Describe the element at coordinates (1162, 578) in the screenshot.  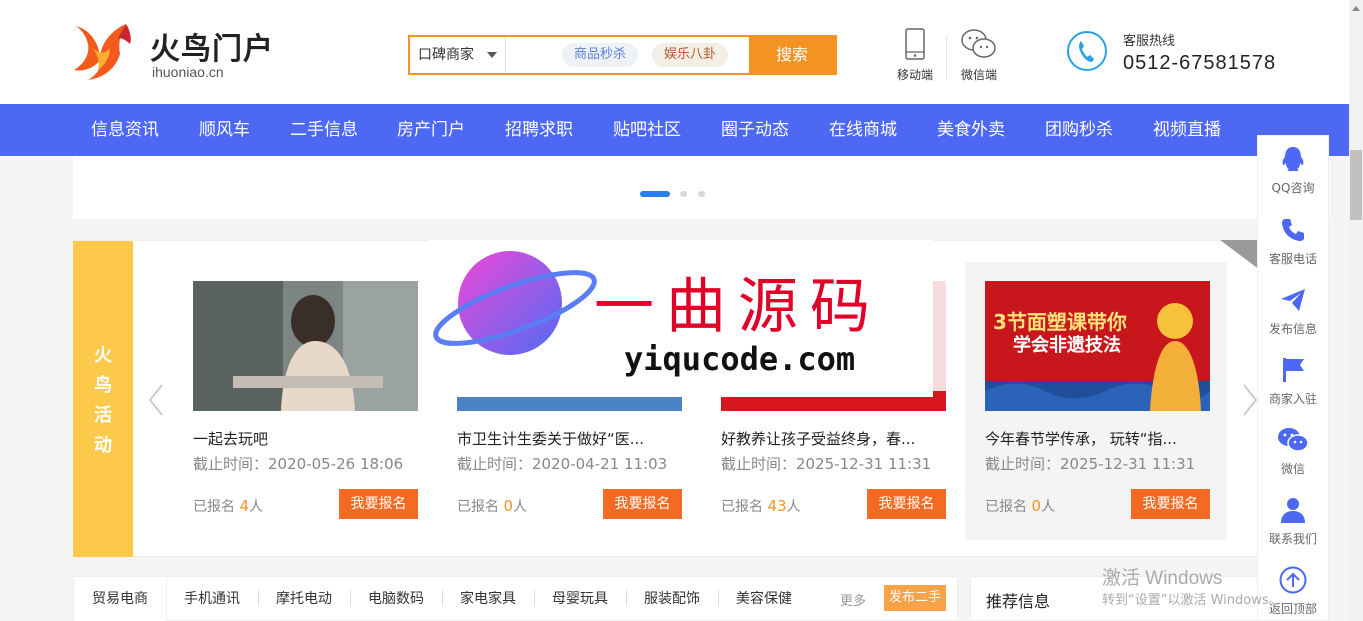
I see `windows-activation-title: 激活 Windows` at that location.